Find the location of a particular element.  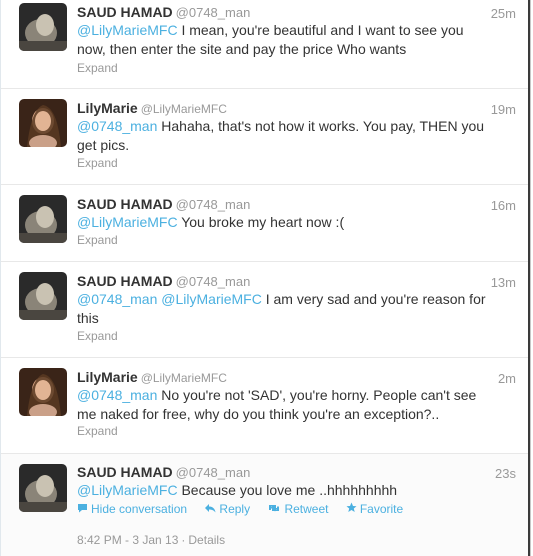

tweet-meta: 8:42 PM - 3 Jan 13 · Details is located at coordinates (151, 540).